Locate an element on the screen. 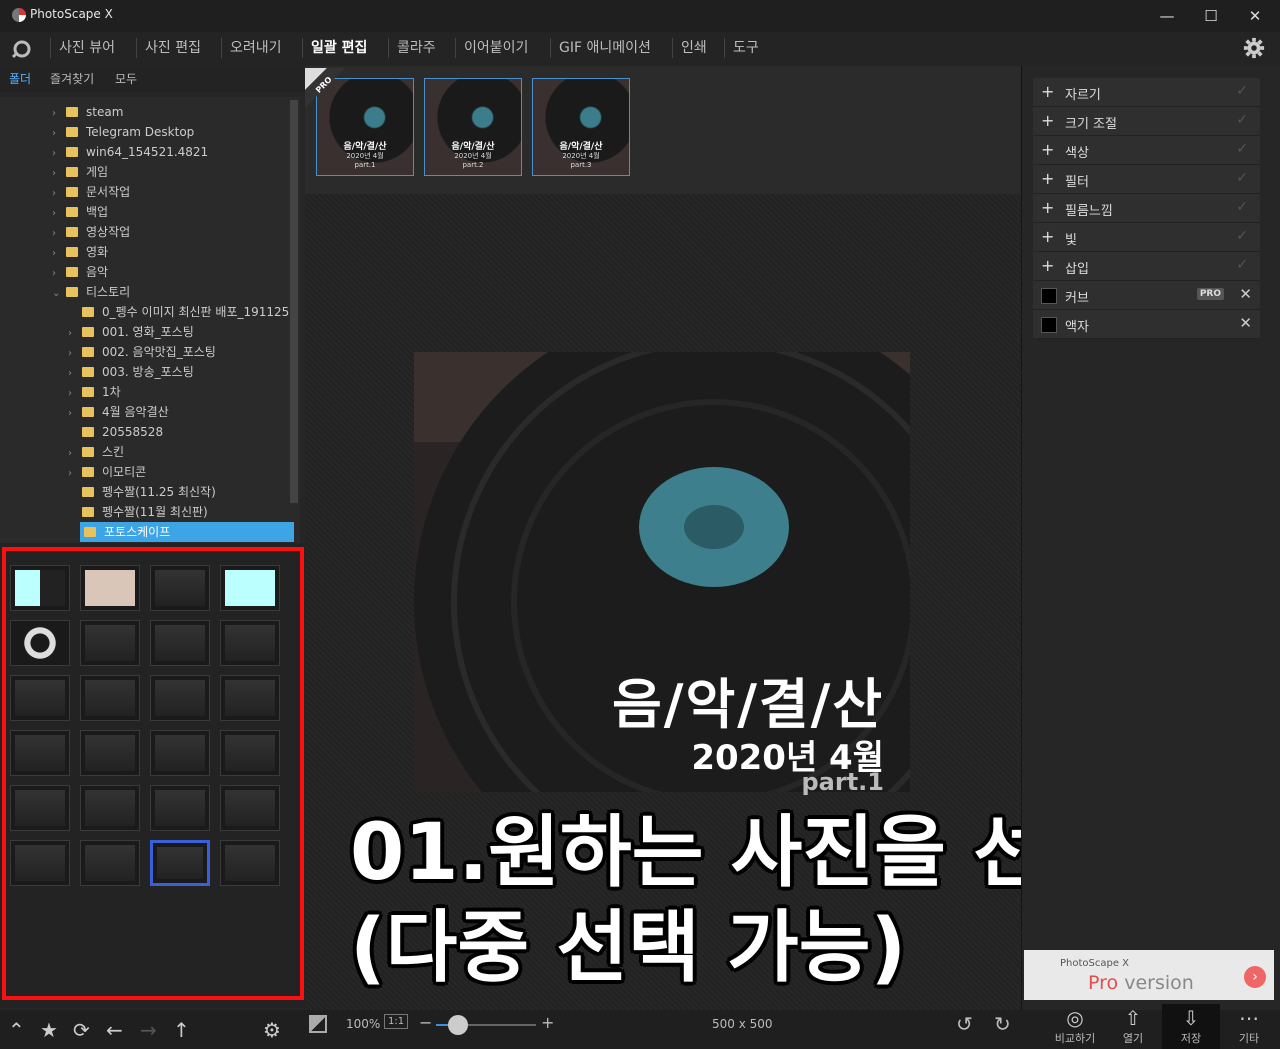 The image size is (1280, 1049). folder-item: › 이모티콘 is located at coordinates (107, 472).